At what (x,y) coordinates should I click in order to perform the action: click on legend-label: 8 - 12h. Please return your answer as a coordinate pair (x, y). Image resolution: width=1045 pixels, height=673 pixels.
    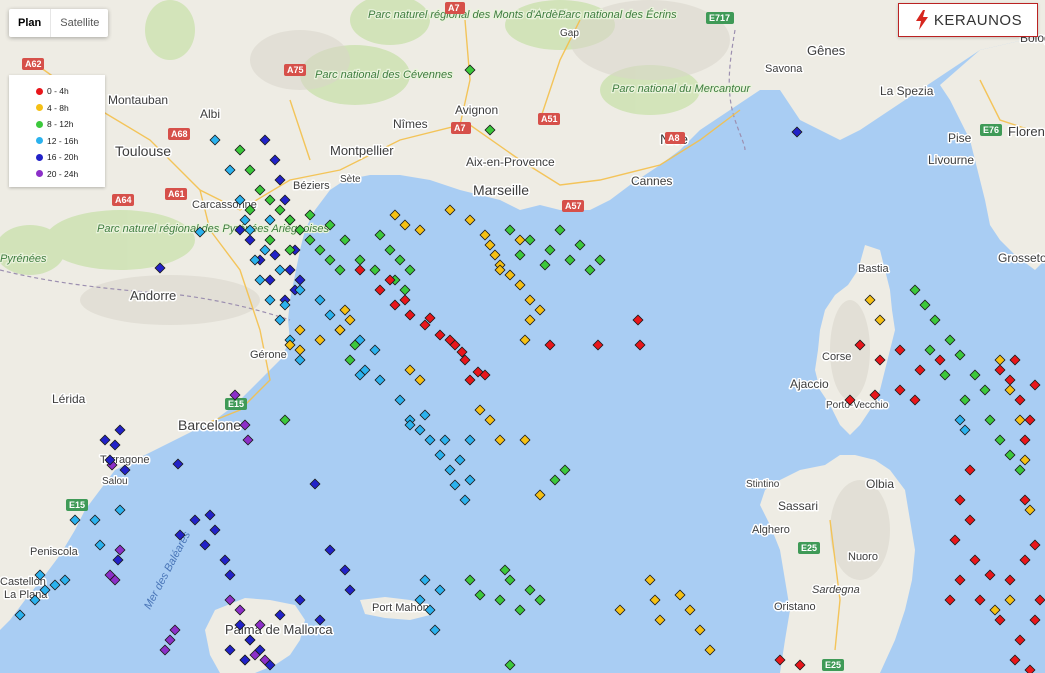
    Looking at the image, I should click on (60, 124).